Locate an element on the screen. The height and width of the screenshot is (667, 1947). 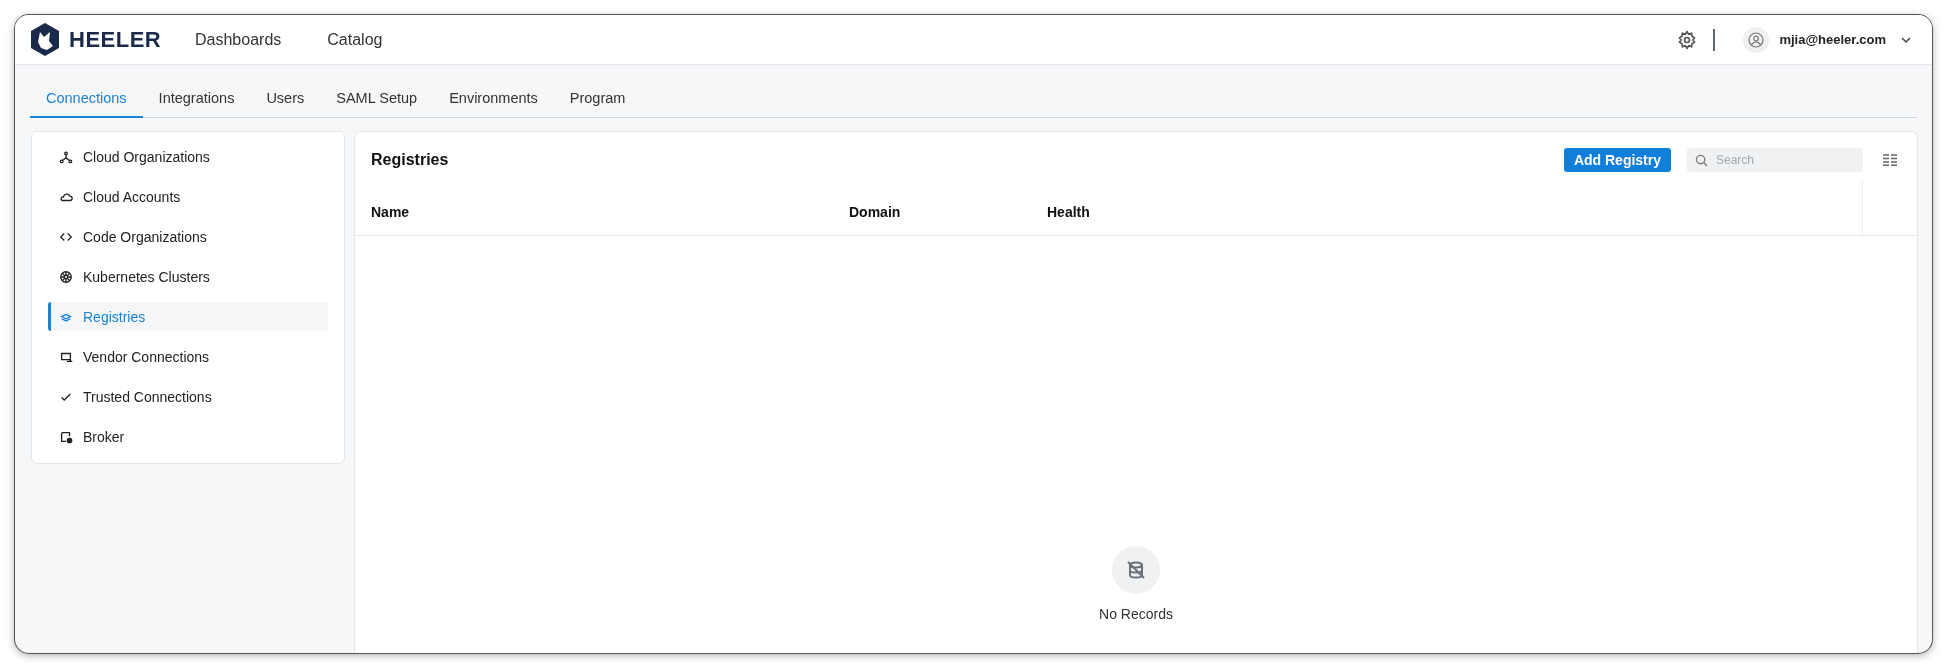
tab: Integrations is located at coordinates (196, 98).